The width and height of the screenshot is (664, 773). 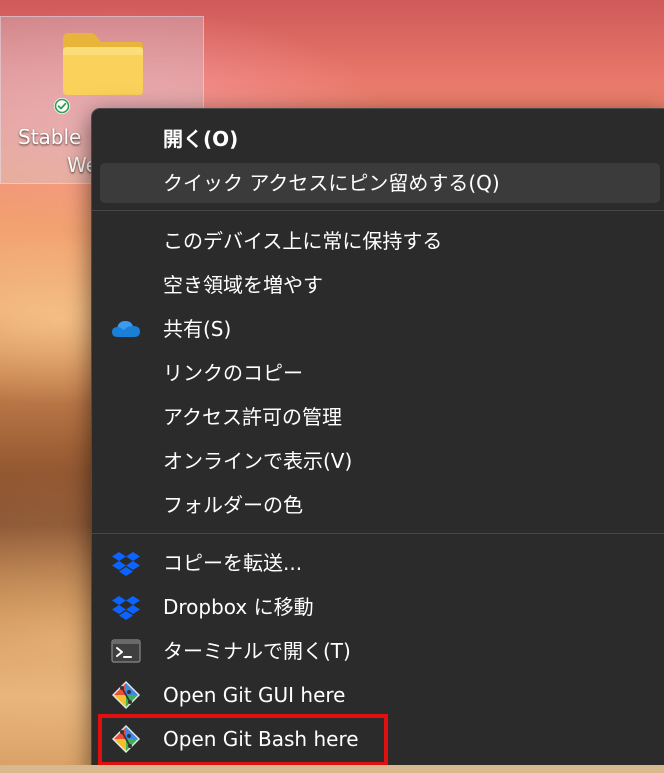 I want to click on menu-item-label: このデバイス上に常に保持する, so click(x=303, y=241).